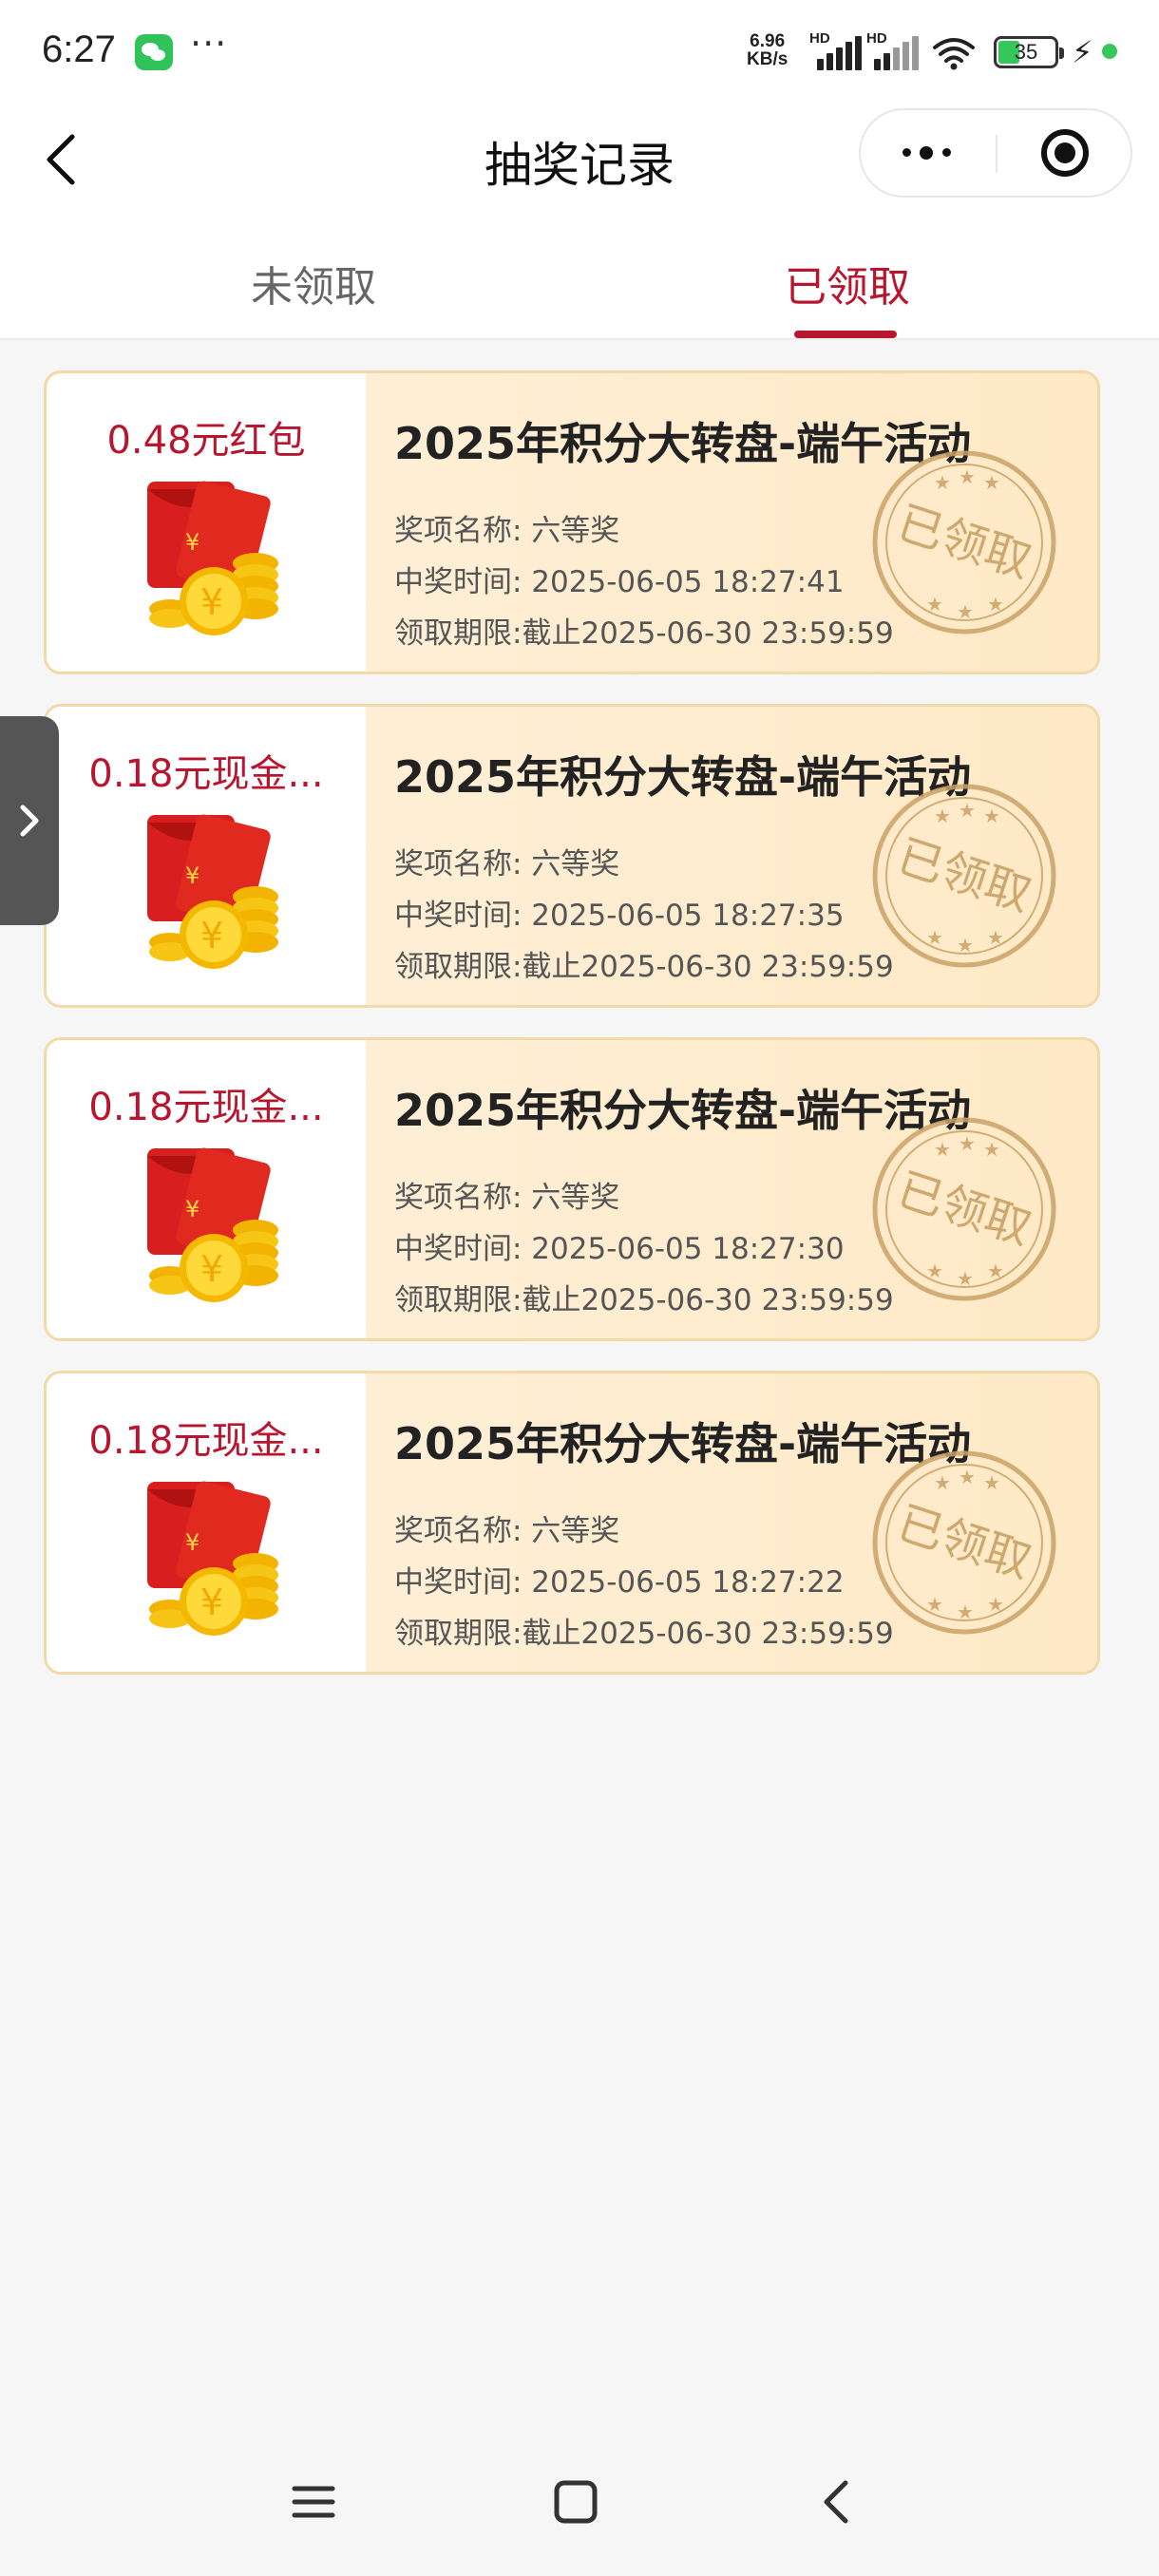 Image resolution: width=1159 pixels, height=2576 pixels. I want to click on status-time: 6:27, so click(79, 49).